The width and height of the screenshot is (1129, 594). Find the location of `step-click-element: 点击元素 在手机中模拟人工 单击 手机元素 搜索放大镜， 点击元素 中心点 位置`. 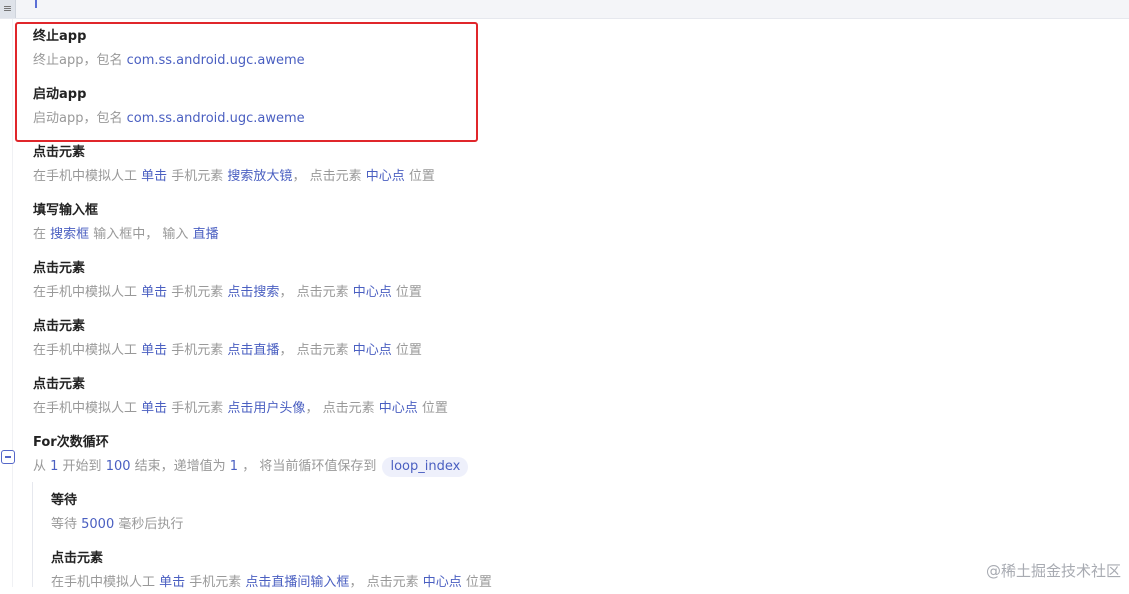

step-click-element: 点击元素 在手机中模拟人工 单击 手机元素 搜索放大镜， 点击元素 中心点 位置 is located at coordinates (383, 165).